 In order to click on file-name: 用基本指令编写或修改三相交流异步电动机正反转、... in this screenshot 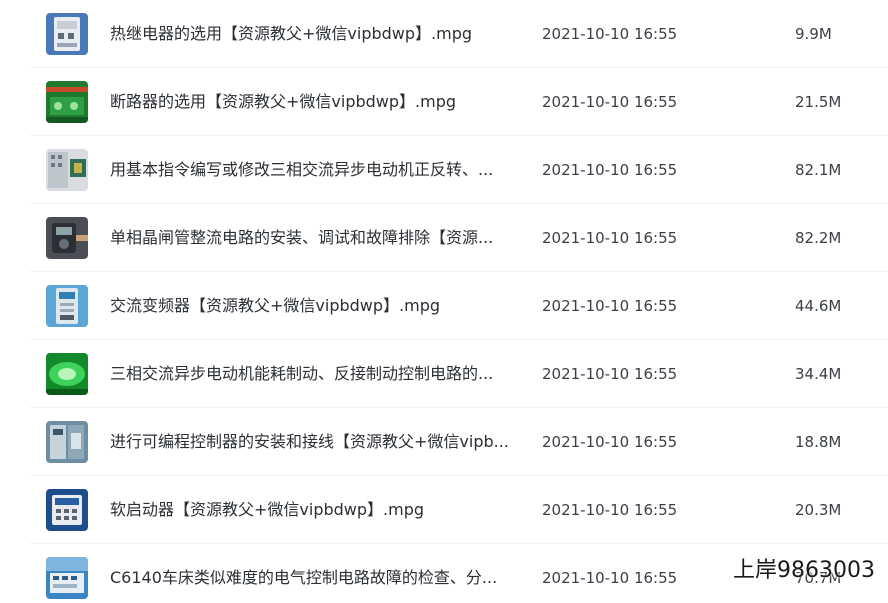, I will do `click(315, 170)`.